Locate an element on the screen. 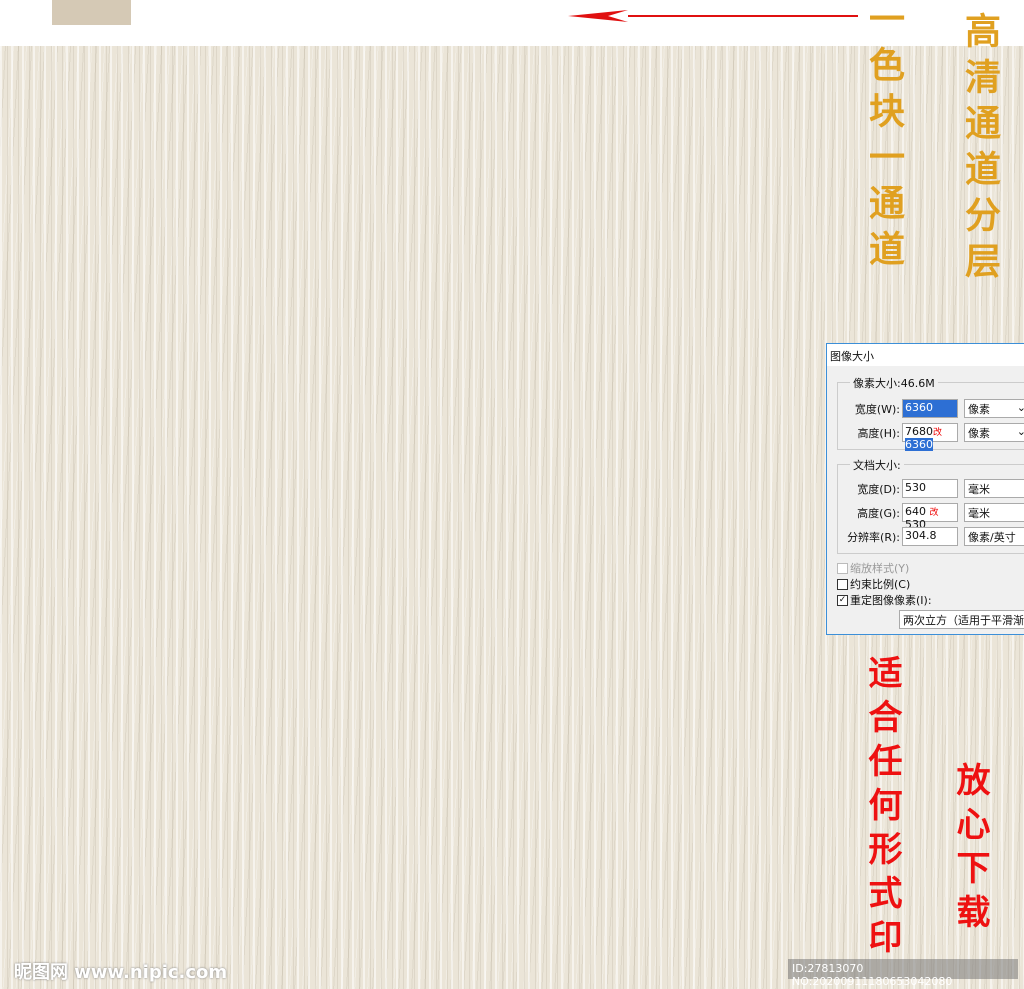 This screenshot has height=989, width=1024. label-col4: 放心下载 is located at coordinates (970, 850).